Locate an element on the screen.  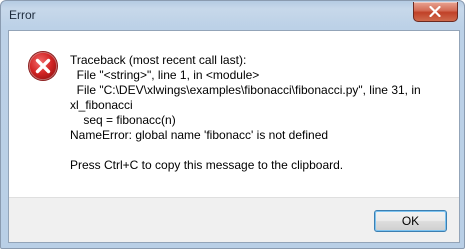
close-icon is located at coordinates (435, 11).